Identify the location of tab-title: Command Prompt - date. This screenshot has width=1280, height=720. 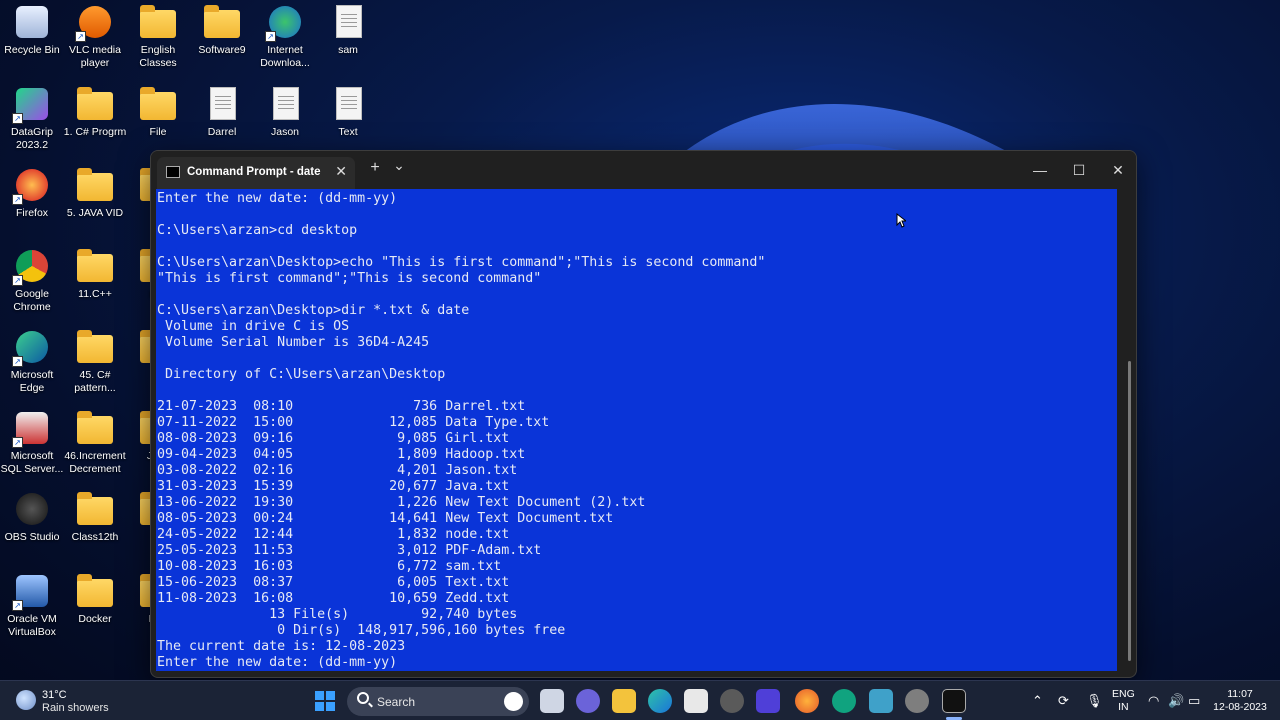
(254, 172).